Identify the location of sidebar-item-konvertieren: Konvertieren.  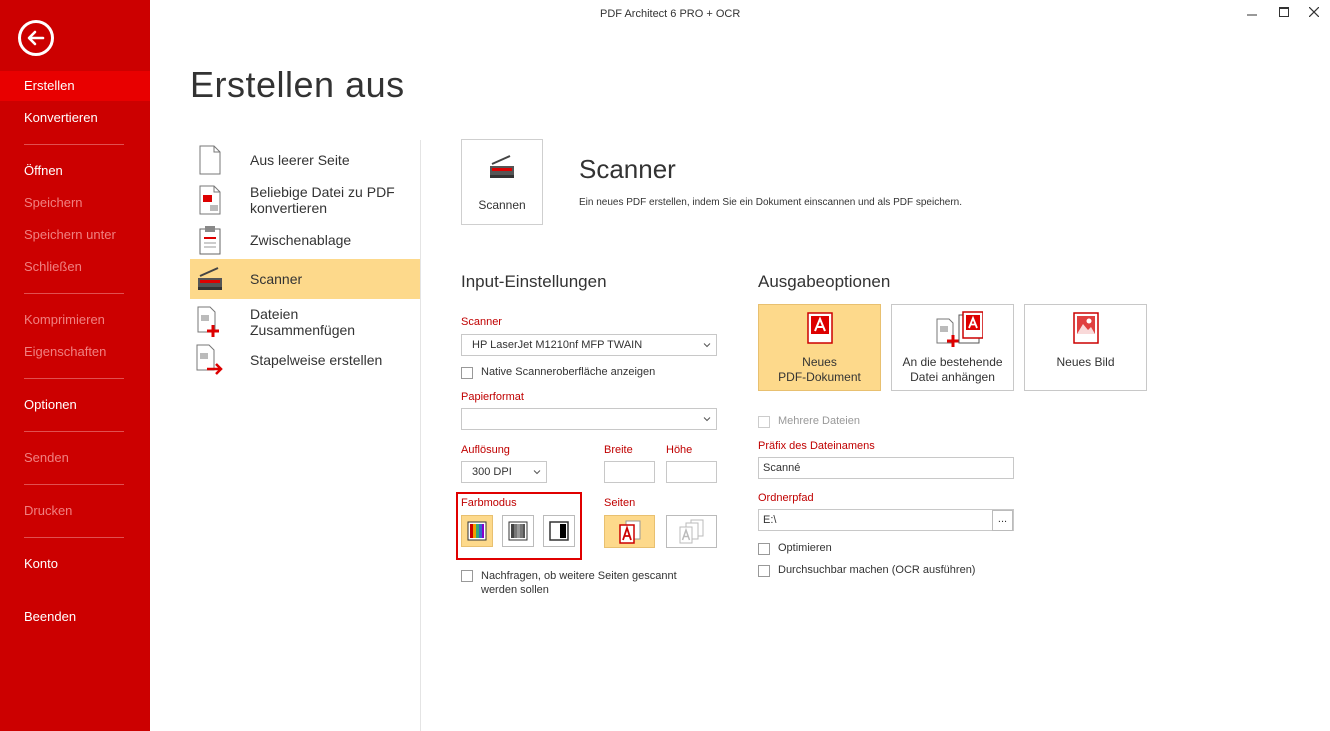
(75, 118).